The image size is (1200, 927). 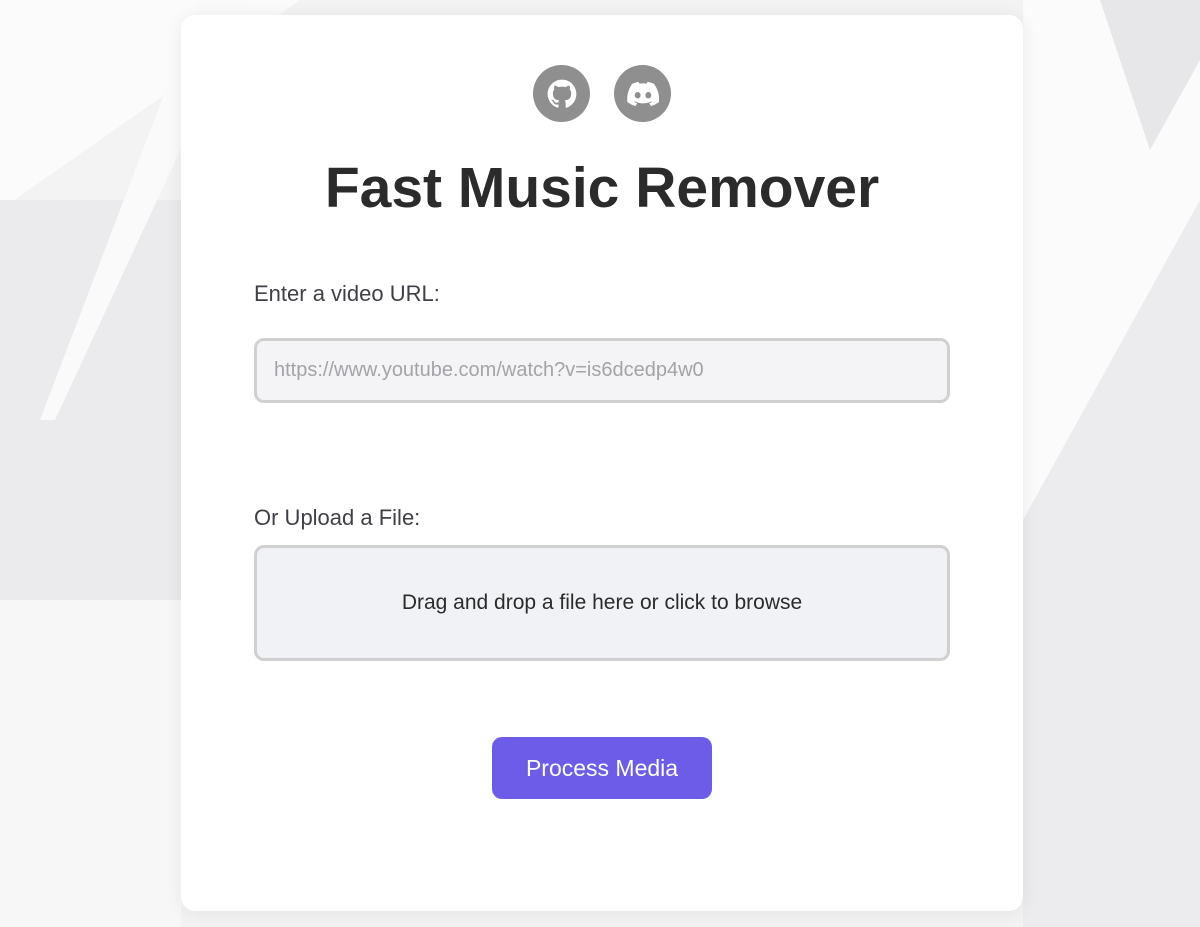 I want to click on url-label: Enter a video URL:, so click(x=347, y=293).